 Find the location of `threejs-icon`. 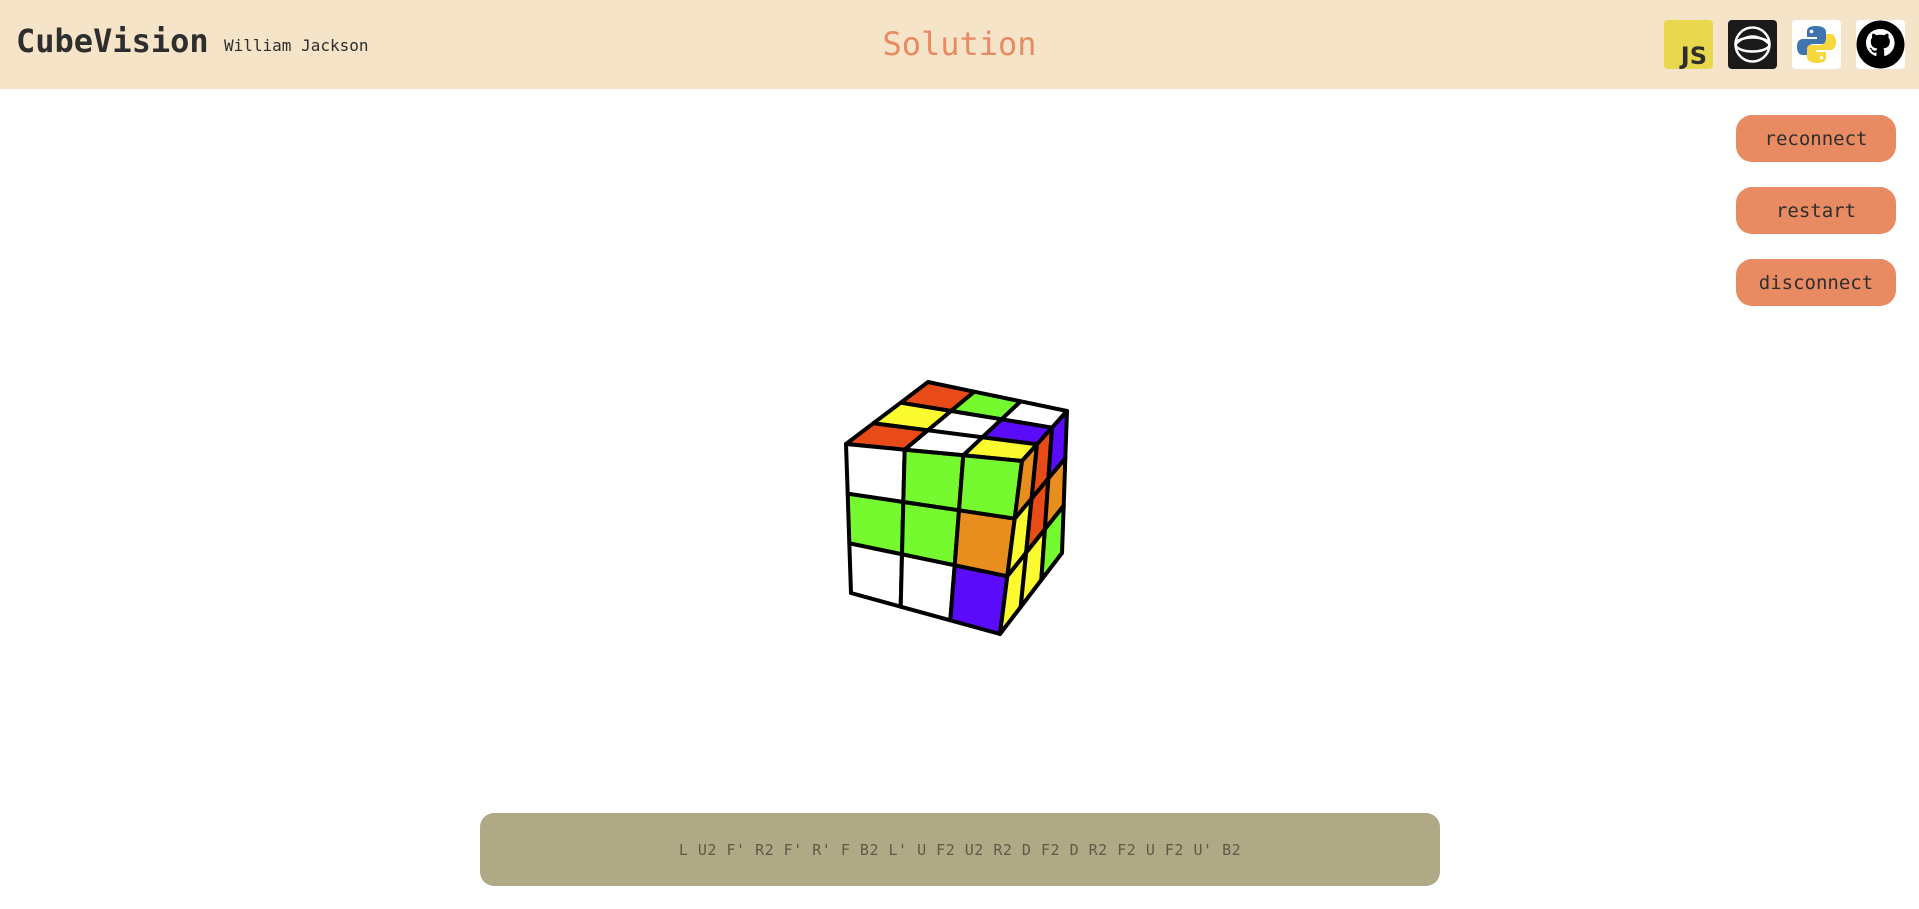

threejs-icon is located at coordinates (1752, 44).